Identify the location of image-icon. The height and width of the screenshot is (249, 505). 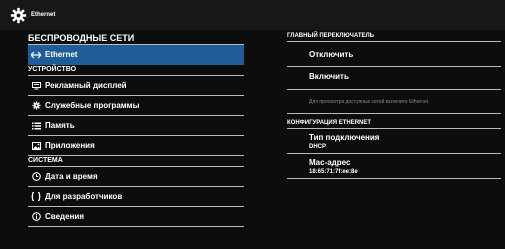
(36, 145).